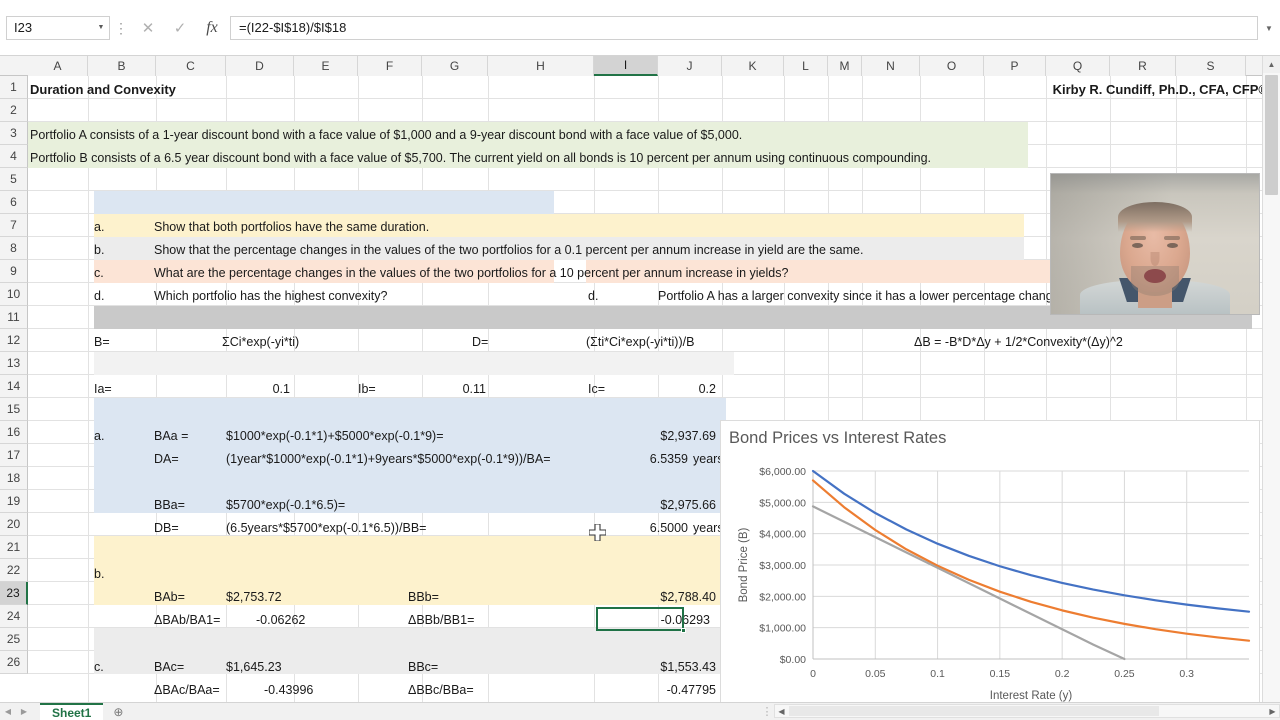 The width and height of the screenshot is (1280, 720). What do you see at coordinates (649, 620) in the screenshot?
I see `cell-I23-dbbb-value: -0.06293` at bounding box center [649, 620].